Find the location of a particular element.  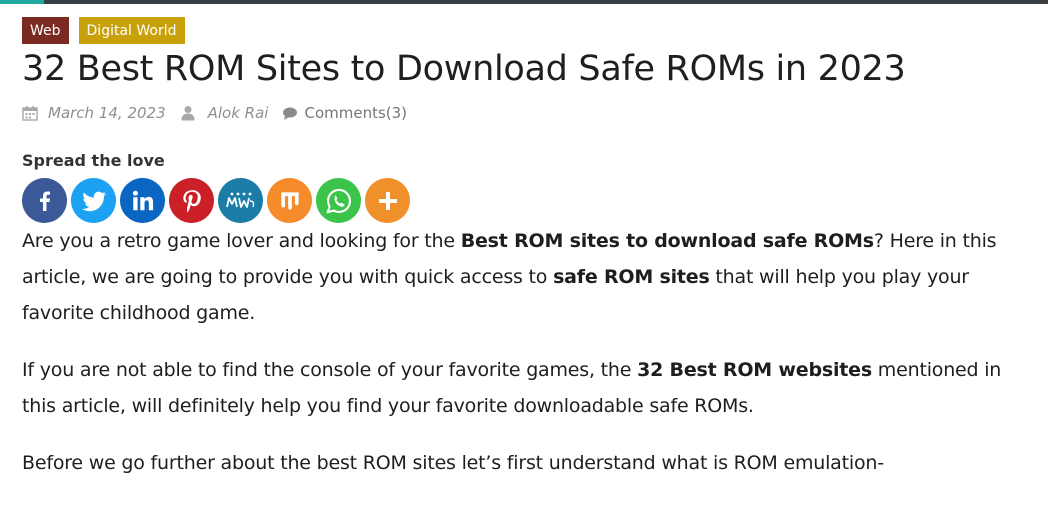

share-pinterest-button is located at coordinates (191, 200).